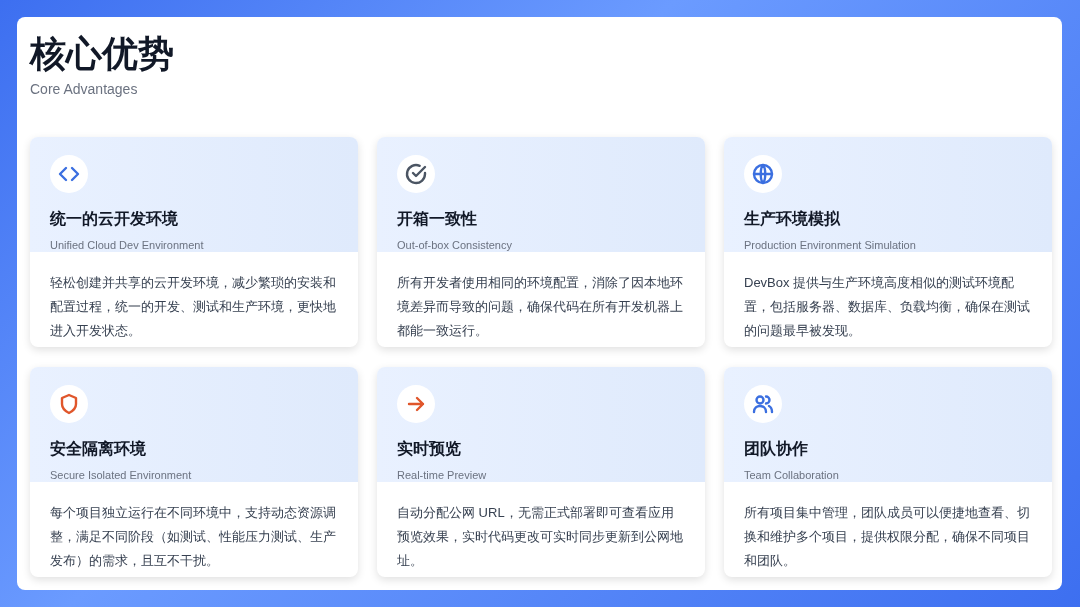 The image size is (1080, 607). Describe the element at coordinates (776, 449) in the screenshot. I see `card-title: 团队协作` at that location.